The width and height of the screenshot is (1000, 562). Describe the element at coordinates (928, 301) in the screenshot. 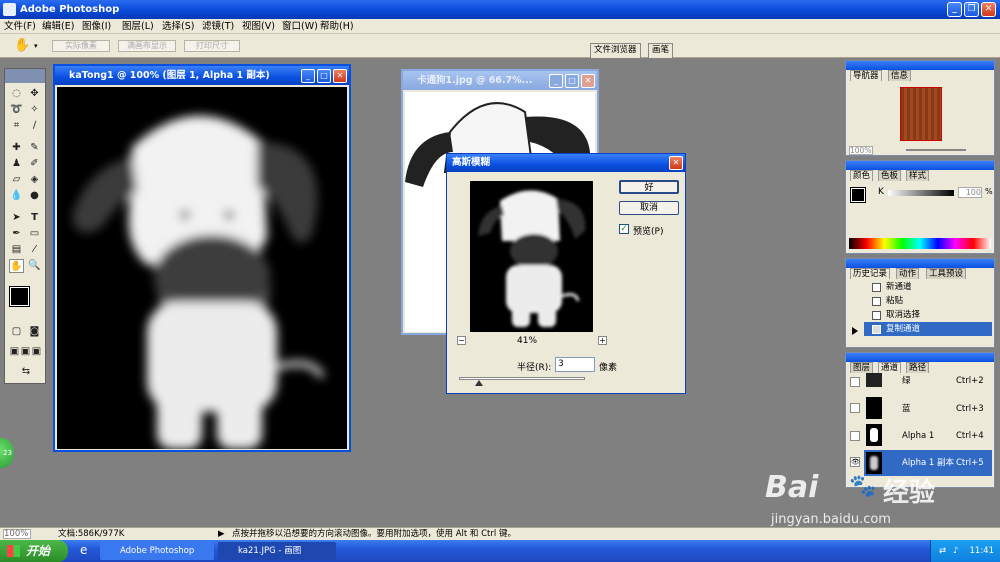

I see `history-item: 粘贴` at that location.